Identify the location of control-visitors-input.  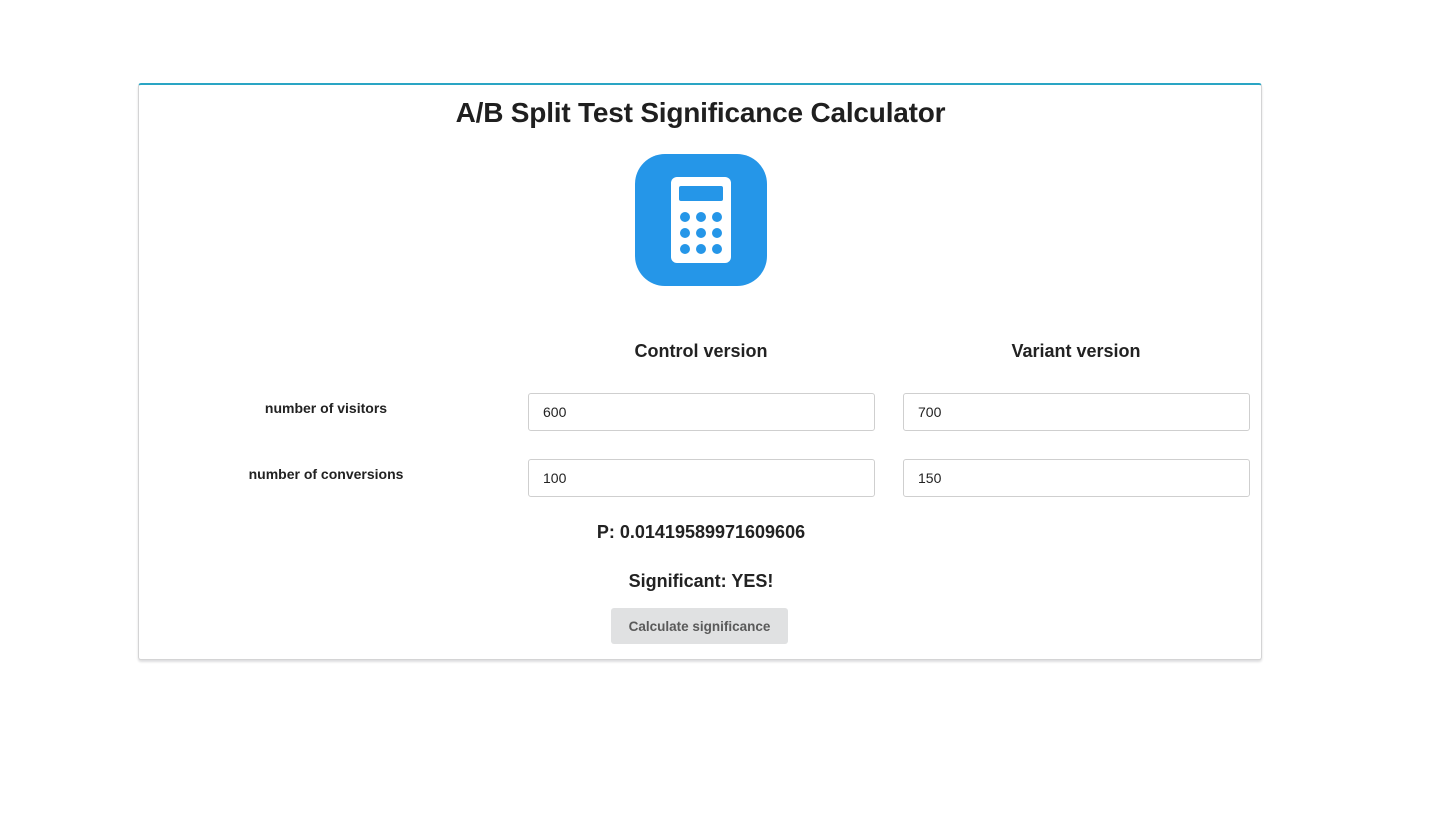
(701, 412).